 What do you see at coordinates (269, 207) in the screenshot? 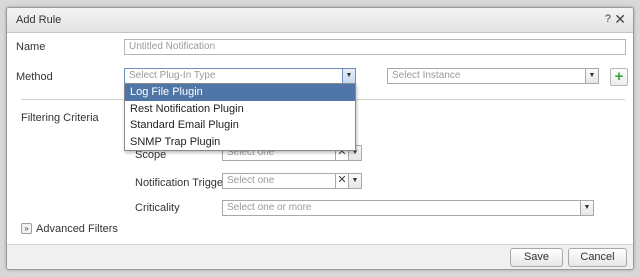
I see `criticality-placeholder: Select one or more` at bounding box center [269, 207].